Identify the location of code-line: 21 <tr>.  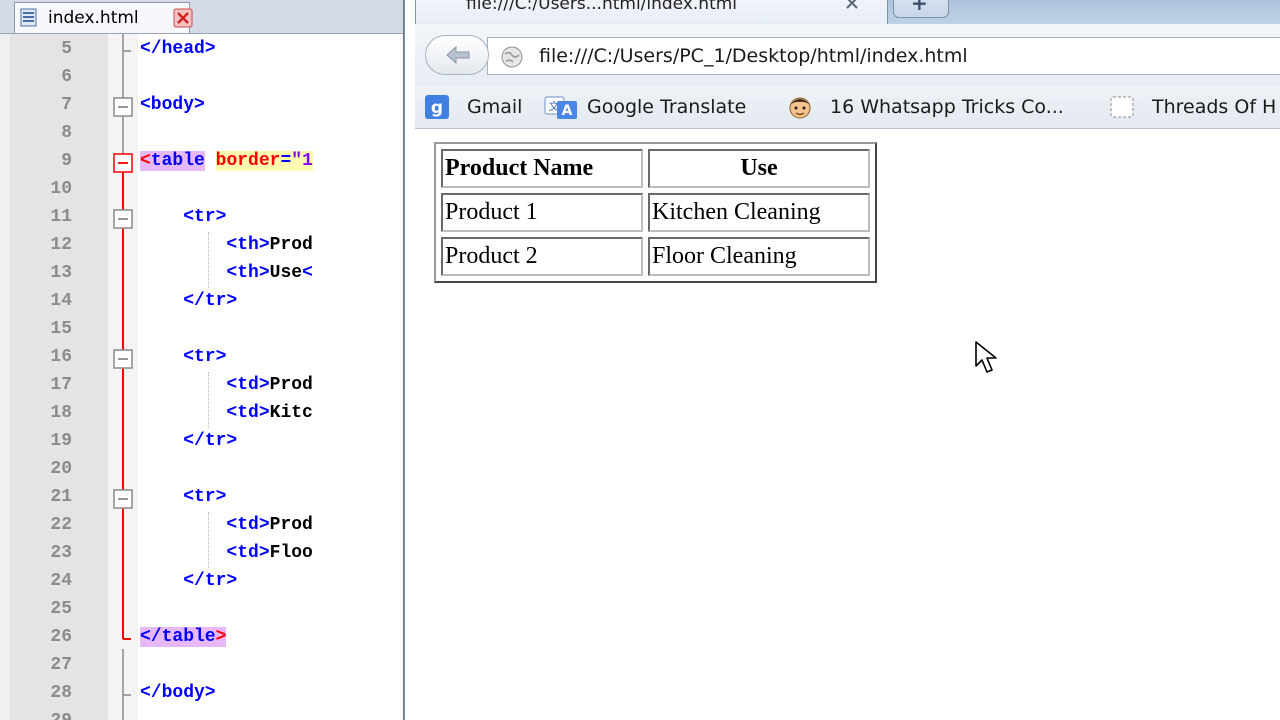
(207, 498).